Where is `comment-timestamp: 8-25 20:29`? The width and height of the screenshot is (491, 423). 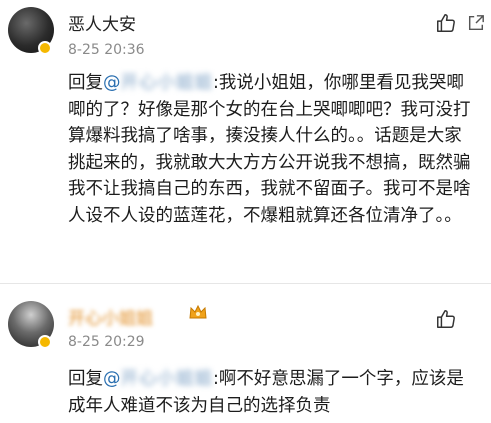
comment-timestamp: 8-25 20:29 is located at coordinates (106, 342).